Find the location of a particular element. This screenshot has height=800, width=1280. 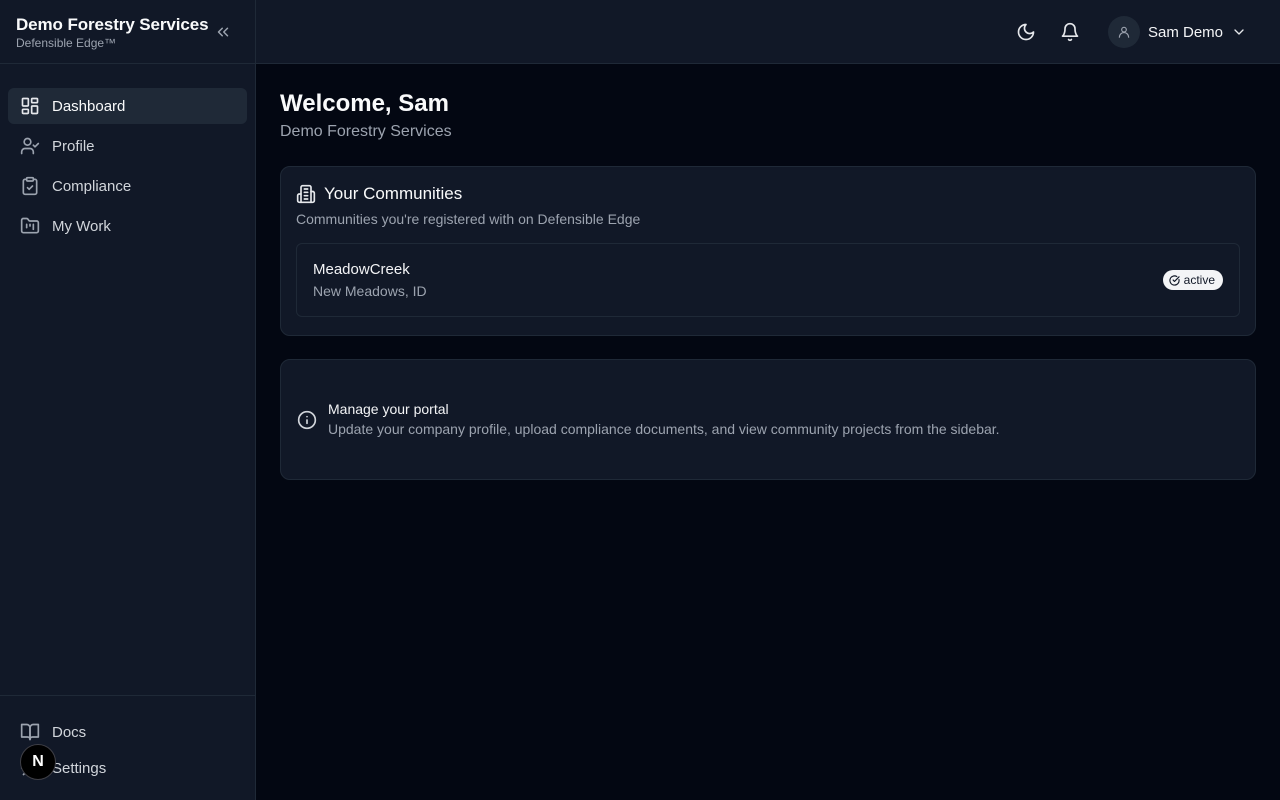

book-open-icon is located at coordinates (30, 732).